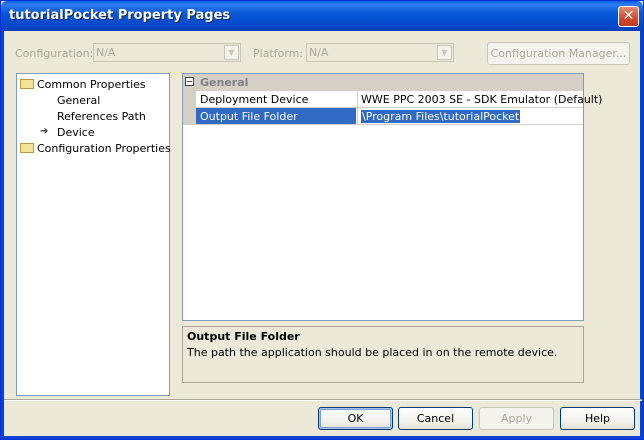 This screenshot has width=644, height=440. What do you see at coordinates (27, 84) in the screenshot?
I see `folder-open-icon` at bounding box center [27, 84].